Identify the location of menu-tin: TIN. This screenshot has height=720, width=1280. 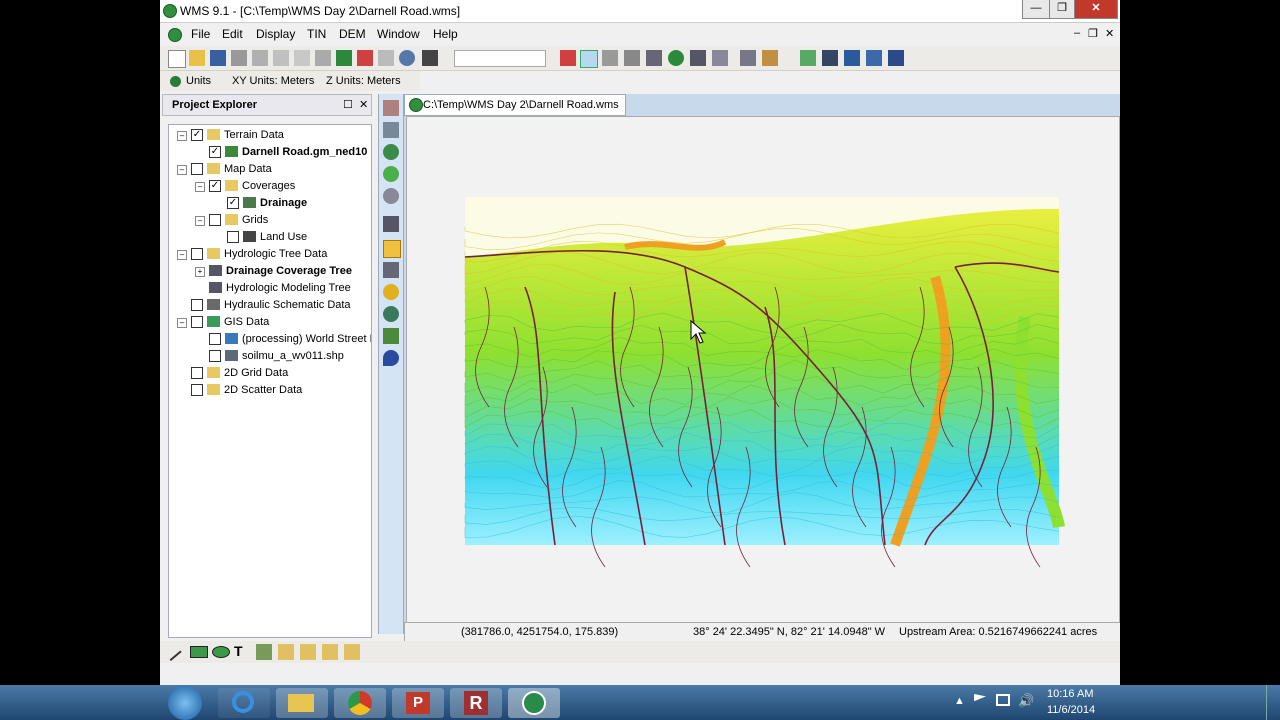
(316, 34).